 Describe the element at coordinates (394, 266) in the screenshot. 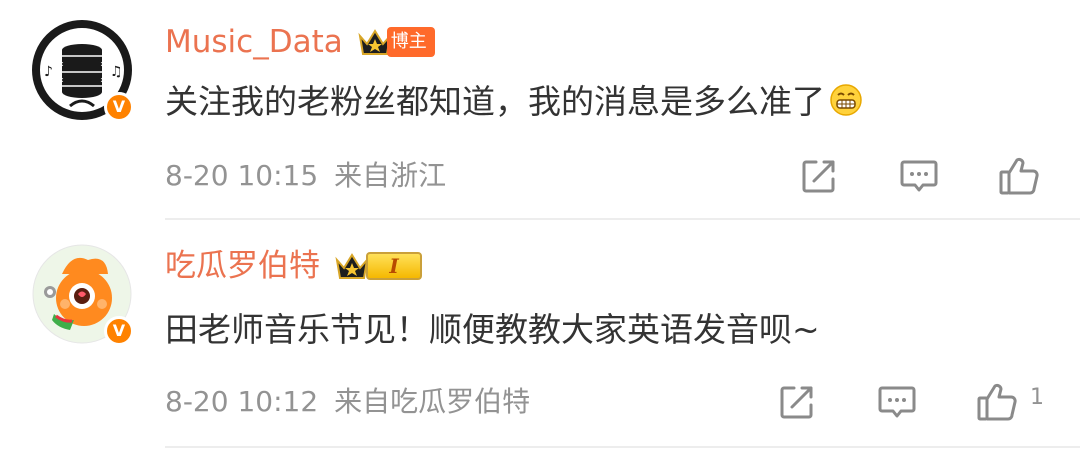

I see `level-badge: I` at that location.